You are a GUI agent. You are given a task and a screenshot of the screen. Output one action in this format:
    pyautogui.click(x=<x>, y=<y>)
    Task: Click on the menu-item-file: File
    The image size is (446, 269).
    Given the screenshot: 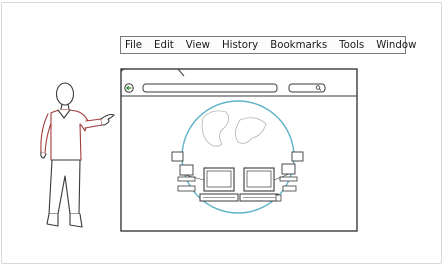 What is the action you would take?
    pyautogui.click(x=133, y=45)
    